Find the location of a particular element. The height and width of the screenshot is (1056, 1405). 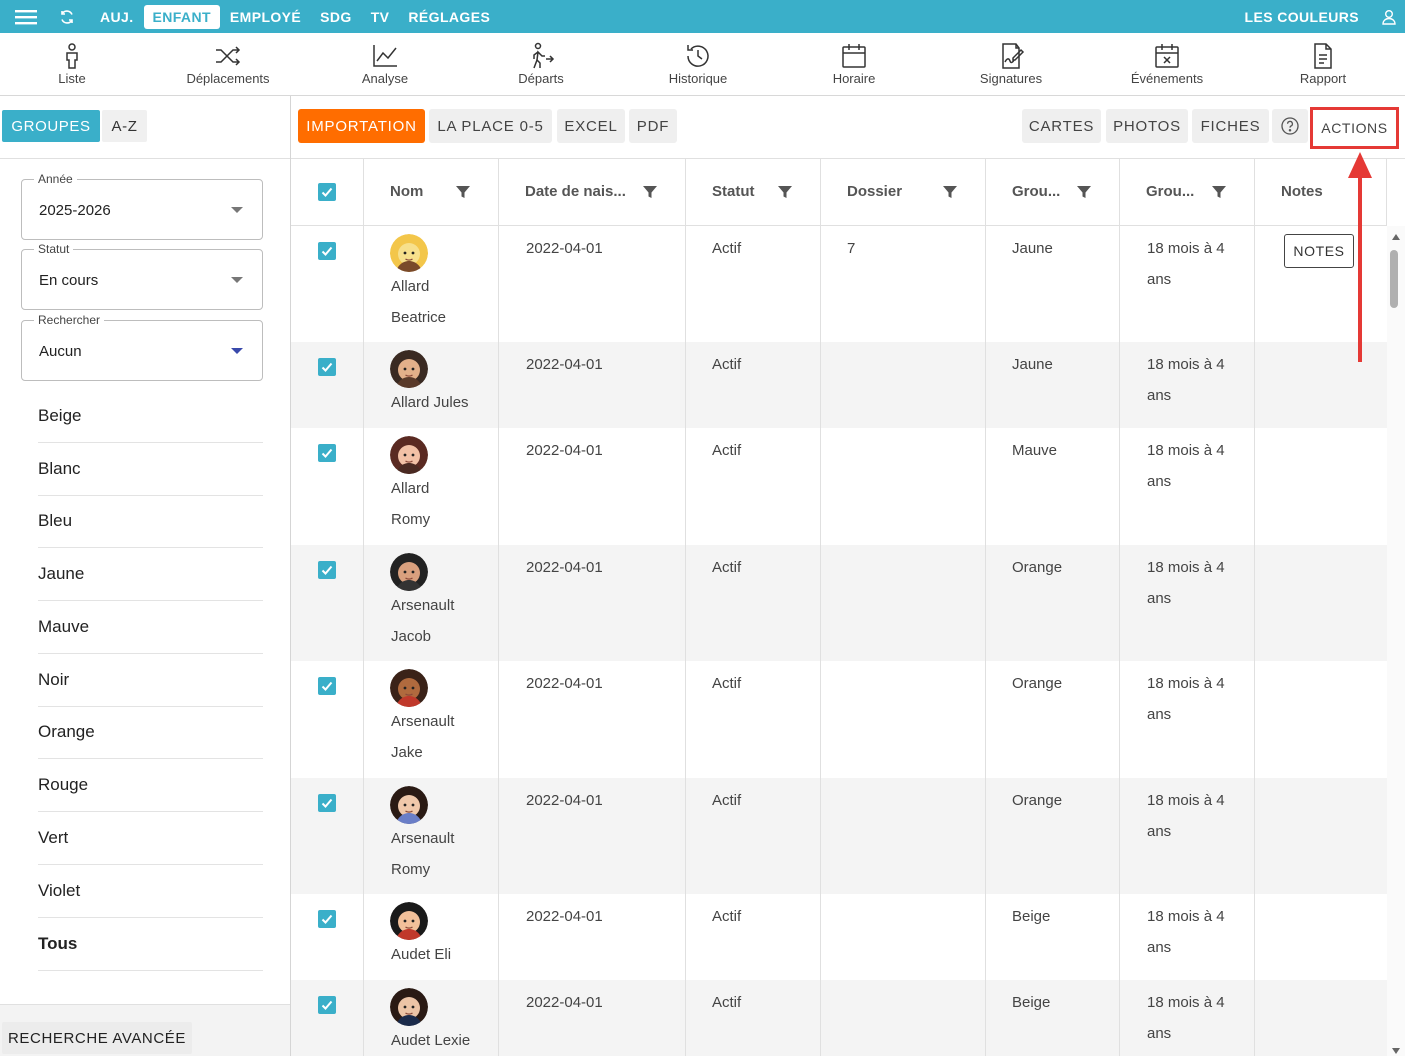

header-dossier: Dossier is located at coordinates (903, 192).